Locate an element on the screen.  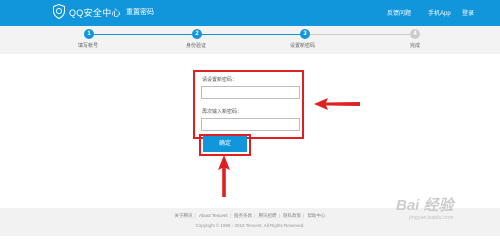
nav-feedback-link: 反馈问题 is located at coordinates (399, 12).